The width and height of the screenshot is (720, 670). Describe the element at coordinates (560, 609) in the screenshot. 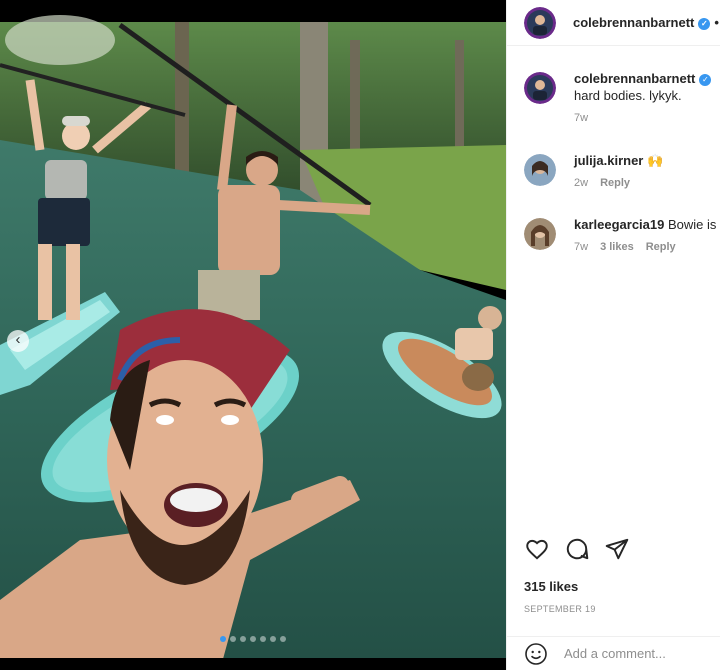

I see `post-date: SEPTEMBER 19` at that location.